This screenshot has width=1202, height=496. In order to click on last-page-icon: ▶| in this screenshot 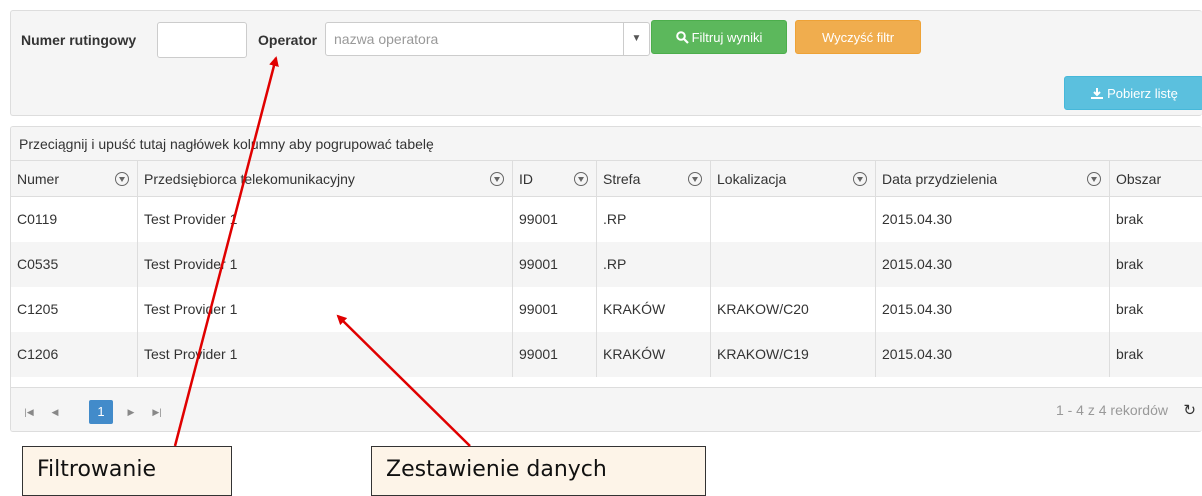, I will do `click(157, 412)`.